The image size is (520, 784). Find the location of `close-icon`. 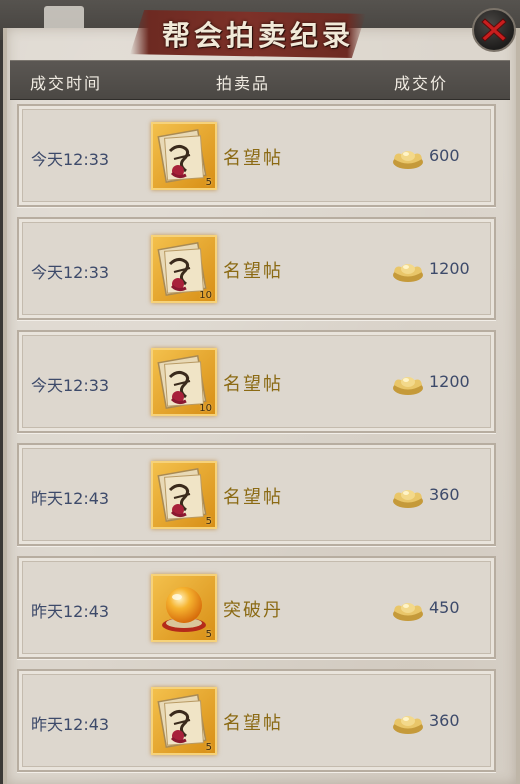

close-icon is located at coordinates (494, 30).